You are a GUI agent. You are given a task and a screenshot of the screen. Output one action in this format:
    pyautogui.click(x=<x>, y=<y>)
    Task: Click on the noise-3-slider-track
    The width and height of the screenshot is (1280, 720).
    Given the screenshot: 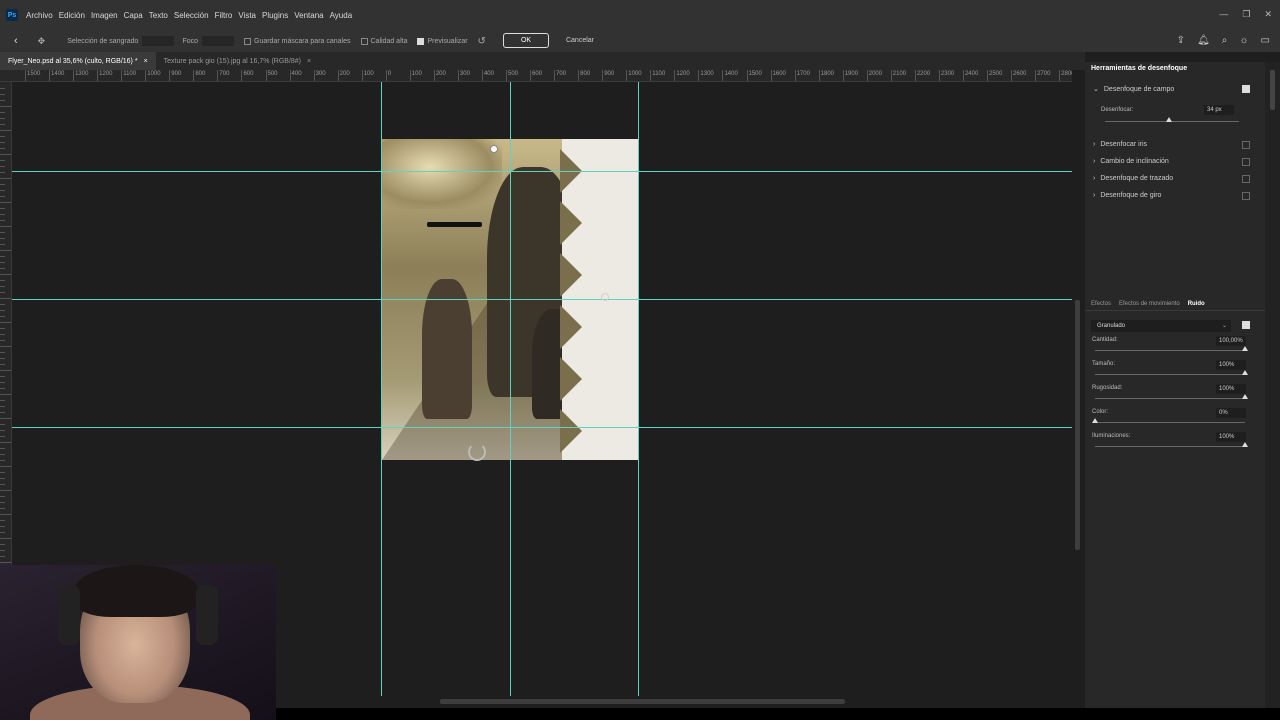 What is the action you would take?
    pyautogui.click(x=1170, y=422)
    